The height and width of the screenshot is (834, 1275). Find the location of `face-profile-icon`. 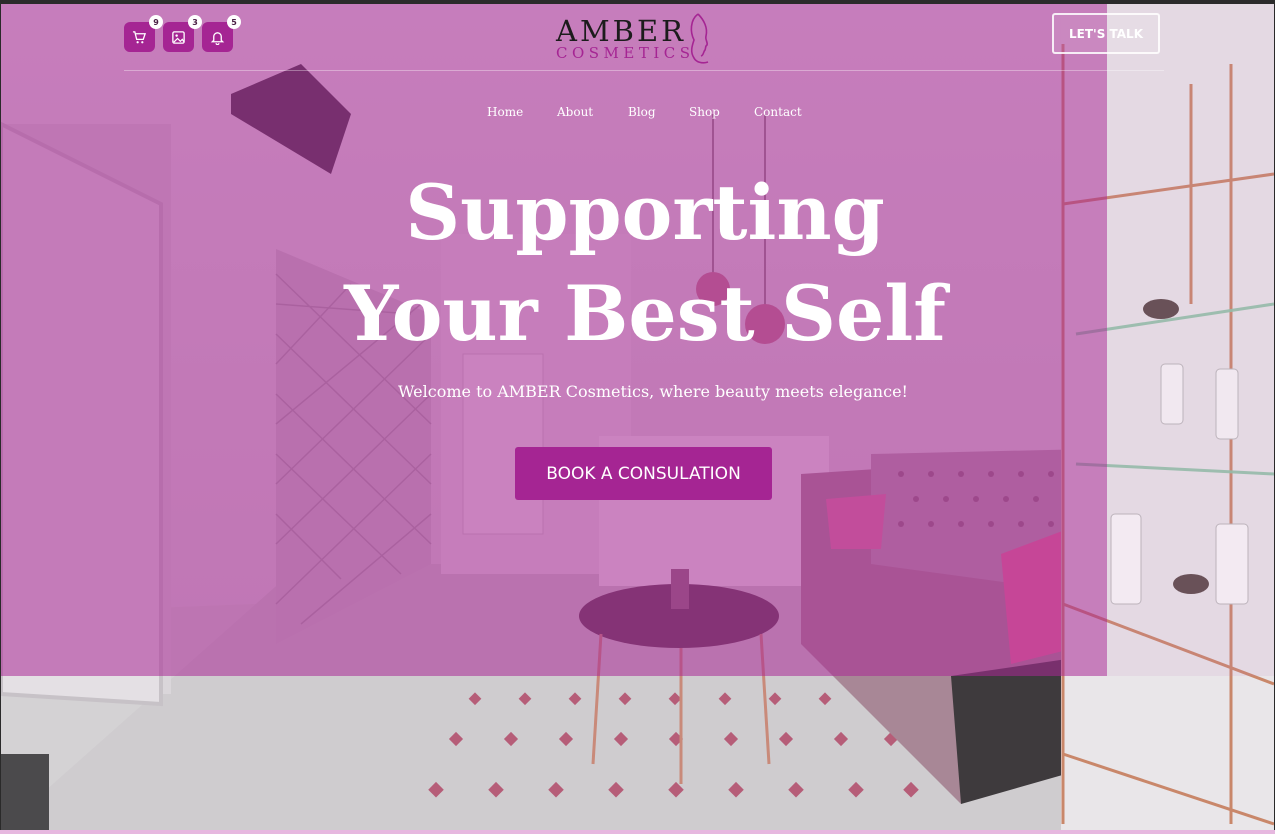

face-profile-icon is located at coordinates (699, 38).